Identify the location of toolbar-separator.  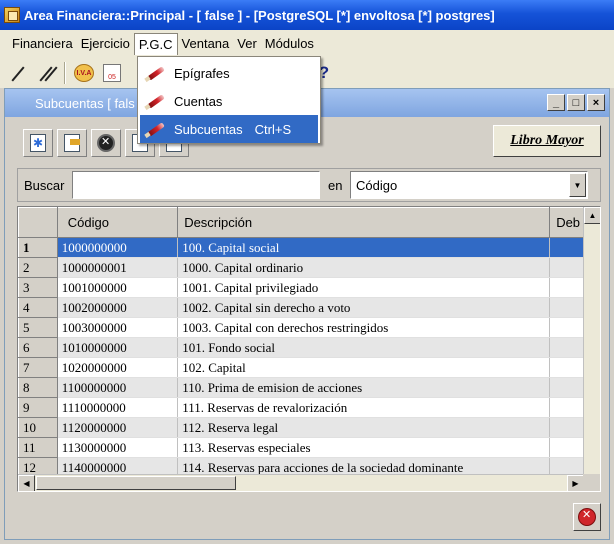
(65, 73).